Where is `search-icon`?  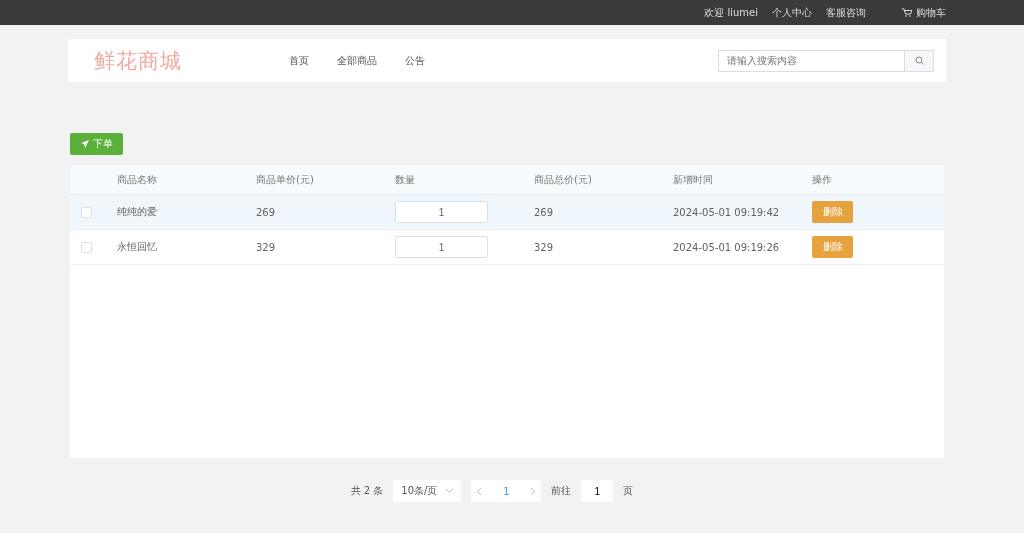
search-icon is located at coordinates (919, 60).